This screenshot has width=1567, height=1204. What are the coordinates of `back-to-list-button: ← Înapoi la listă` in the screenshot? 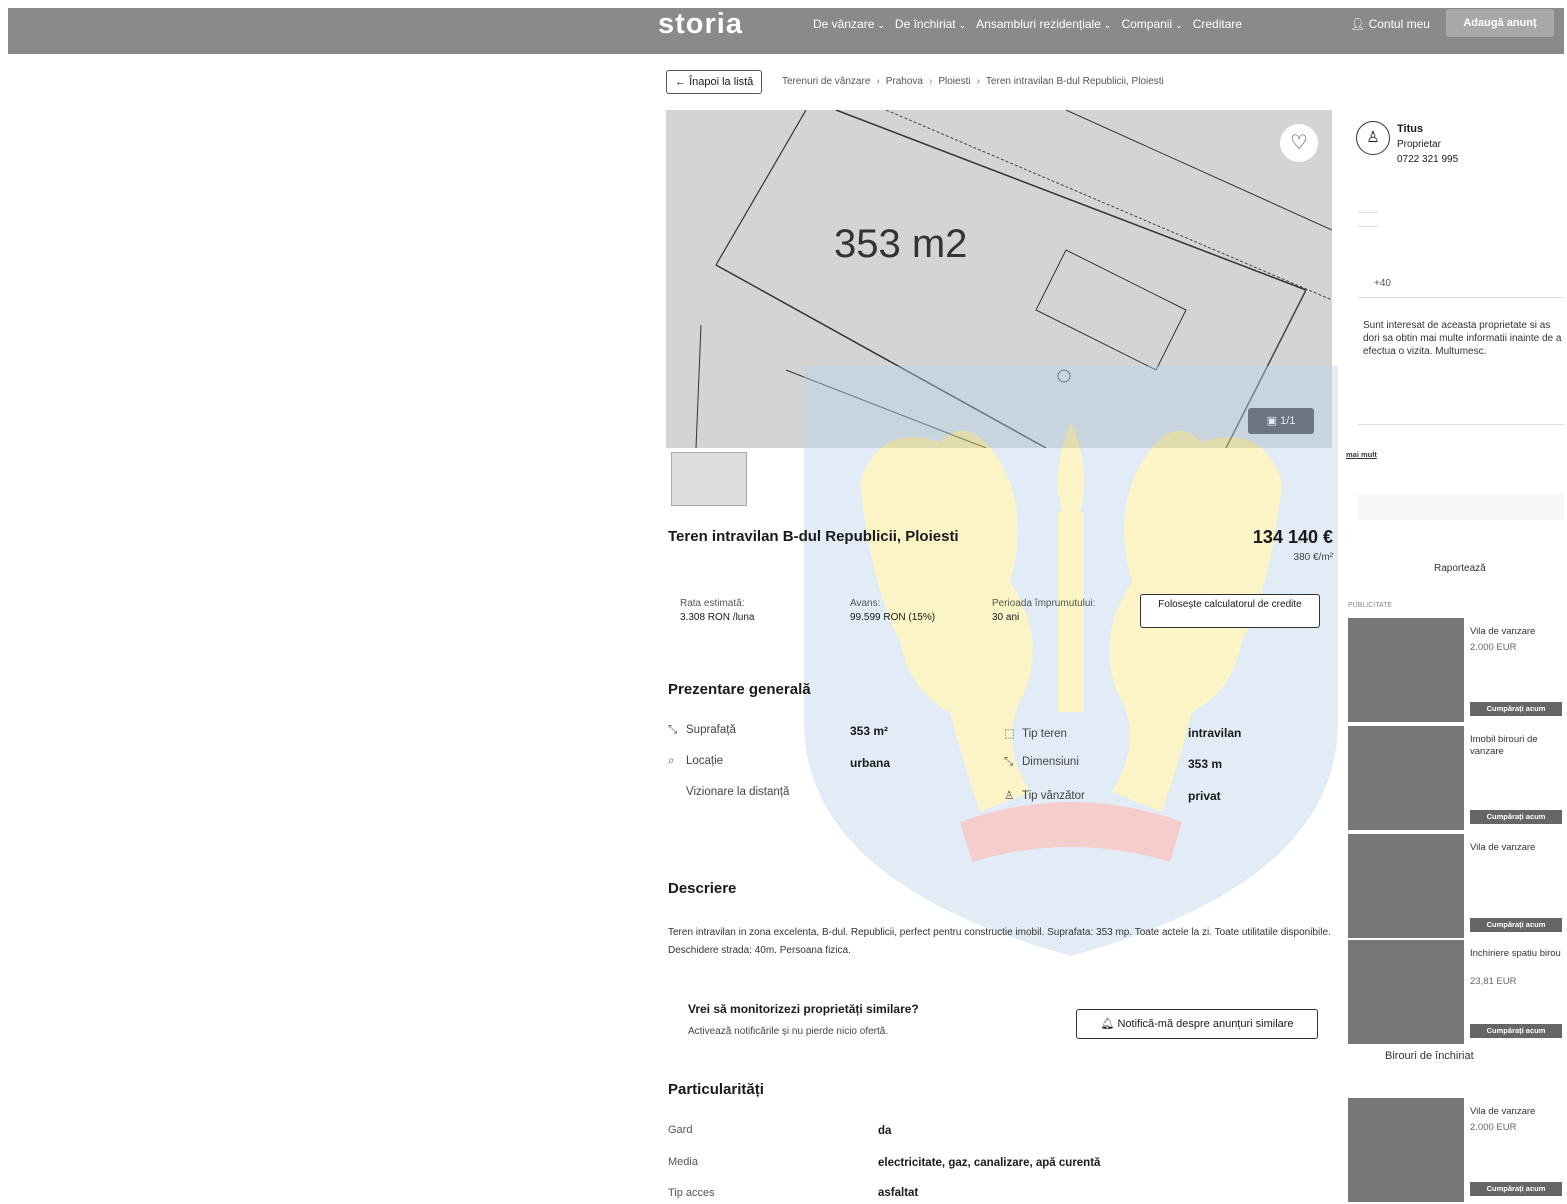 It's located at (714, 82).